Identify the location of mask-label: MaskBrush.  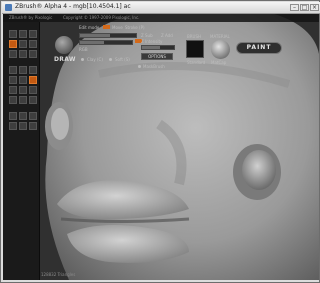
(154, 66).